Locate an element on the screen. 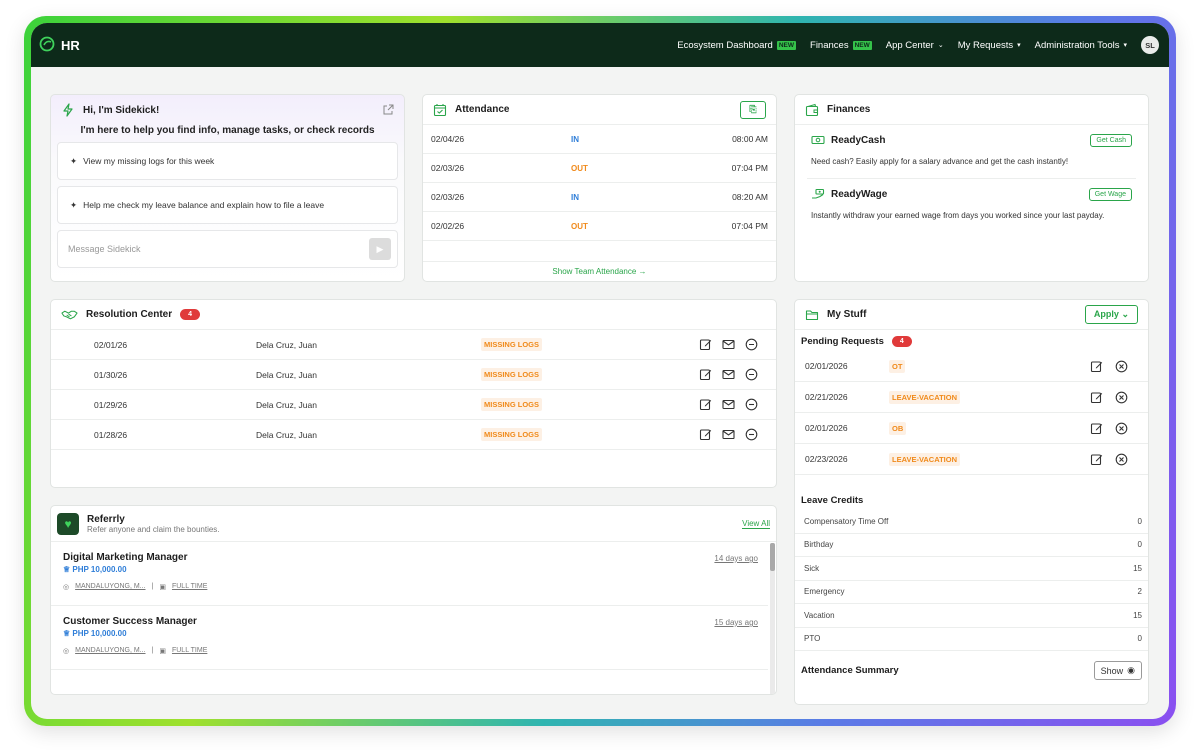  scrollbar-thumb is located at coordinates (772, 557).